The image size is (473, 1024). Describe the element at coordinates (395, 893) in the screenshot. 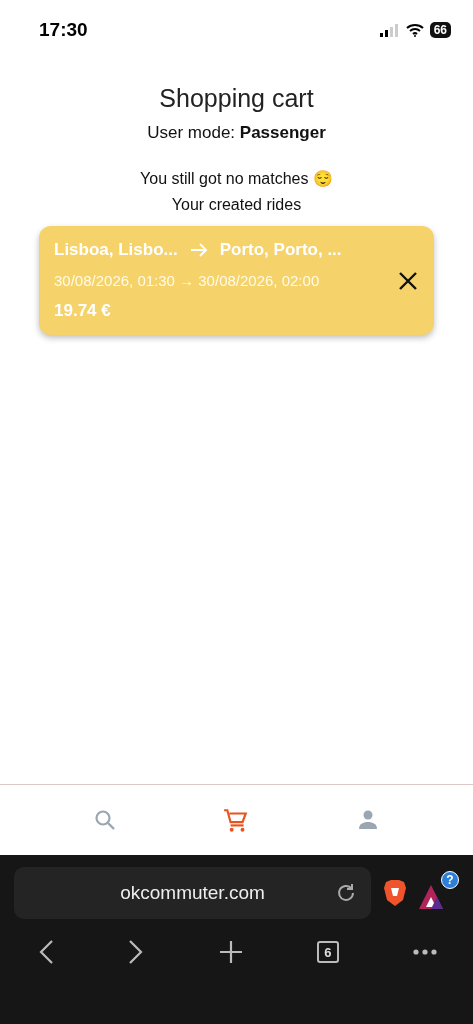

I see `lion-shield-icon` at that location.